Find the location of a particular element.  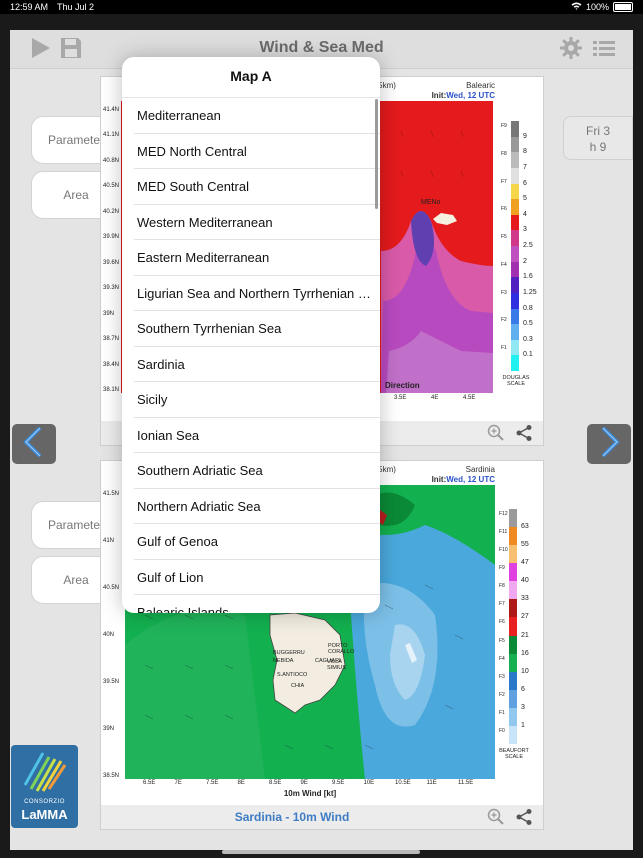

area-list-item: Sardinia is located at coordinates (251, 365).